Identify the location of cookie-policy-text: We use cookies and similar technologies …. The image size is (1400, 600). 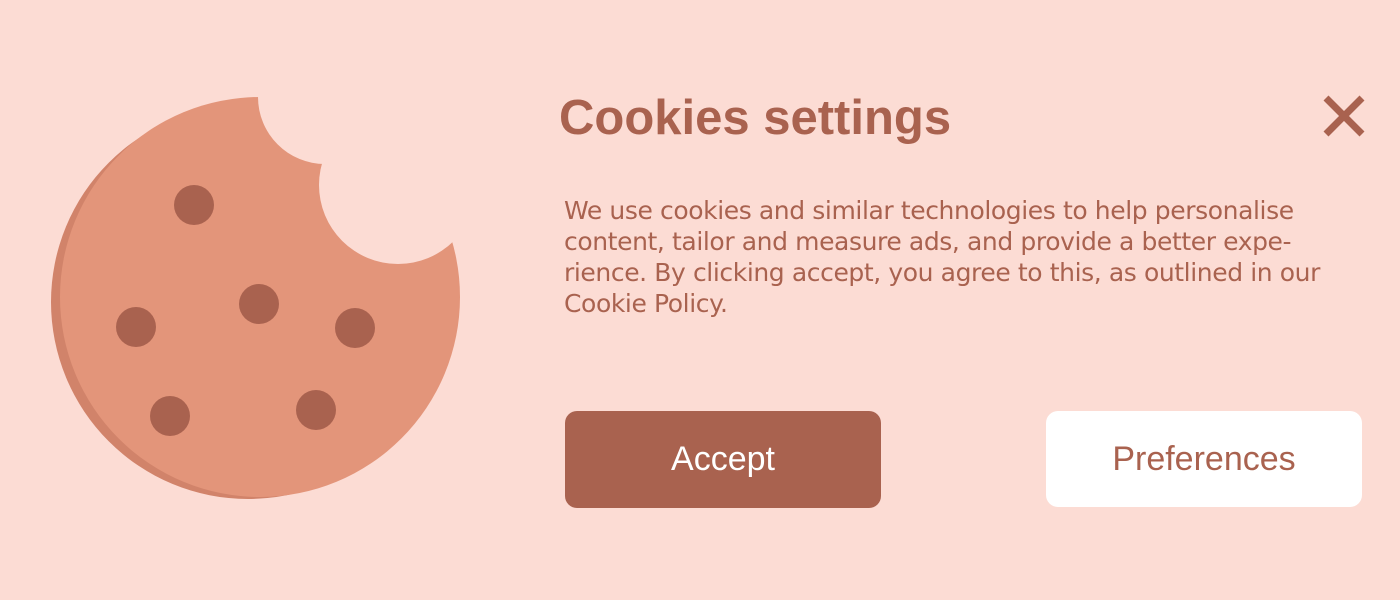
(942, 257).